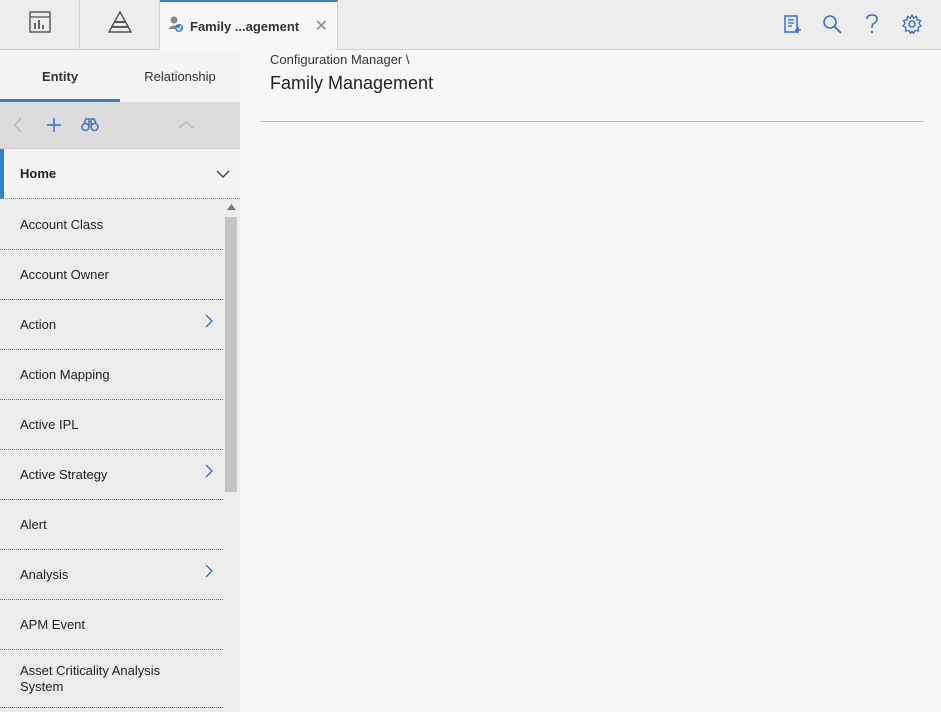 The height and width of the screenshot is (712, 941). What do you see at coordinates (90, 678) in the screenshot?
I see `list-item-label: Asset Criticality Analysis System` at bounding box center [90, 678].